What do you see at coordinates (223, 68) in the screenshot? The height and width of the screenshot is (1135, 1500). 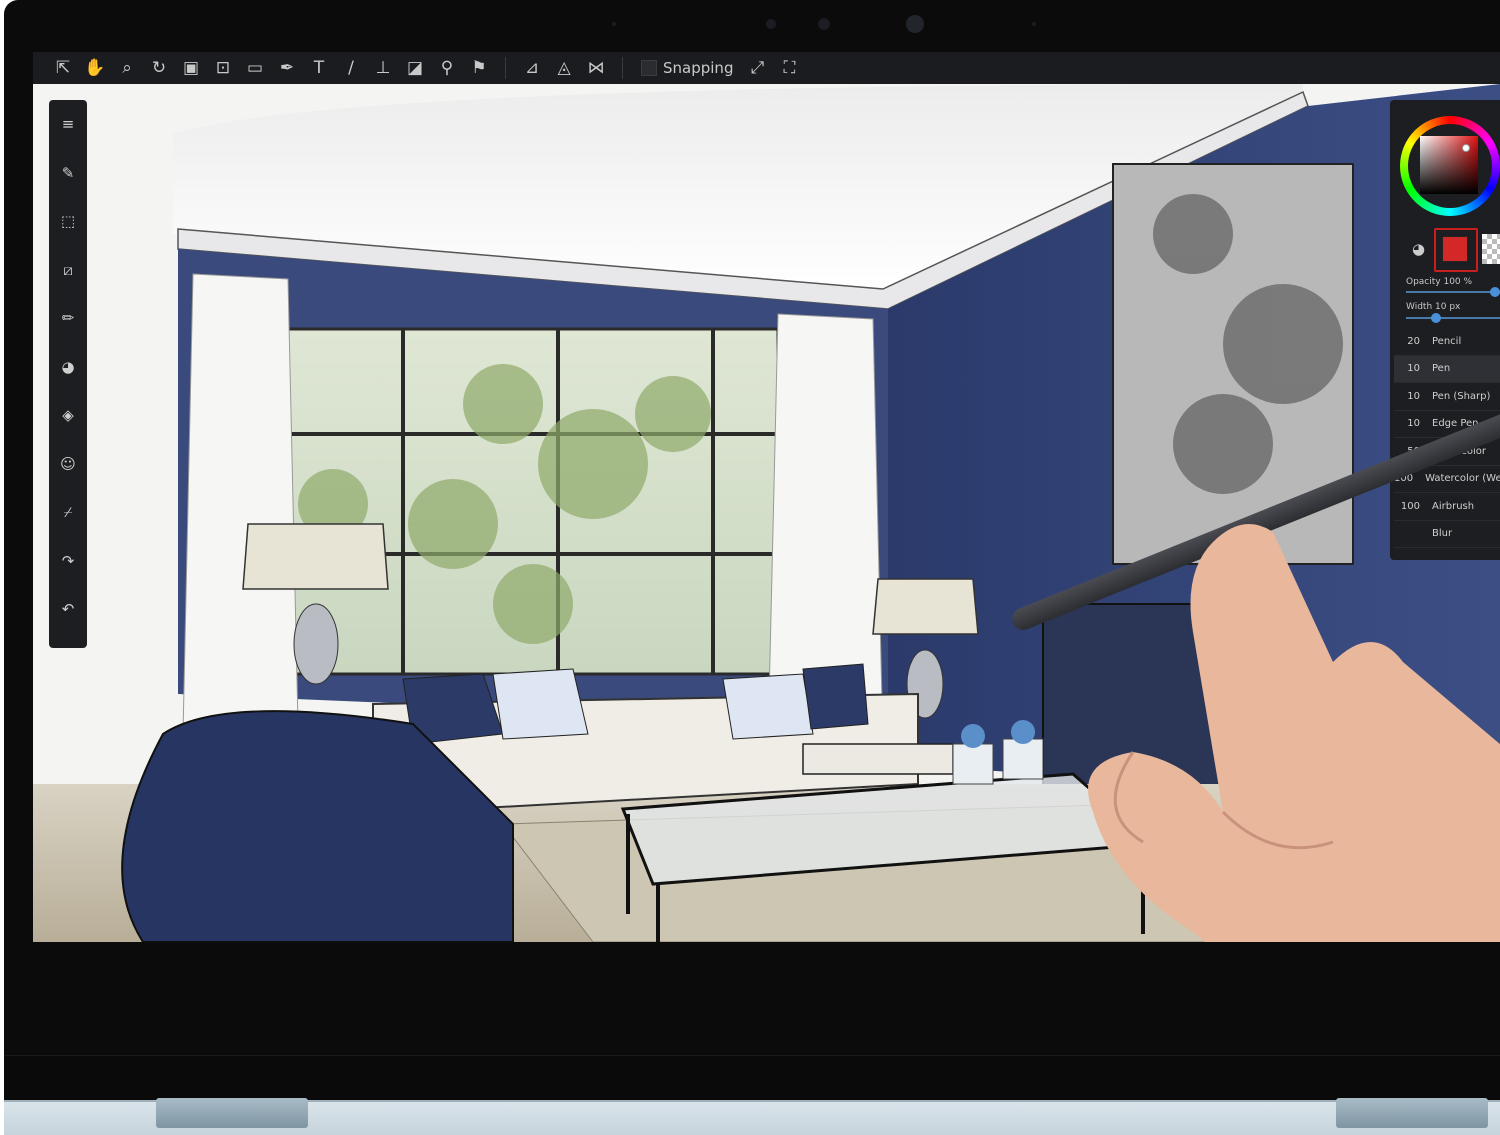 I see `transform-tool-icon: ⊡` at bounding box center [223, 68].